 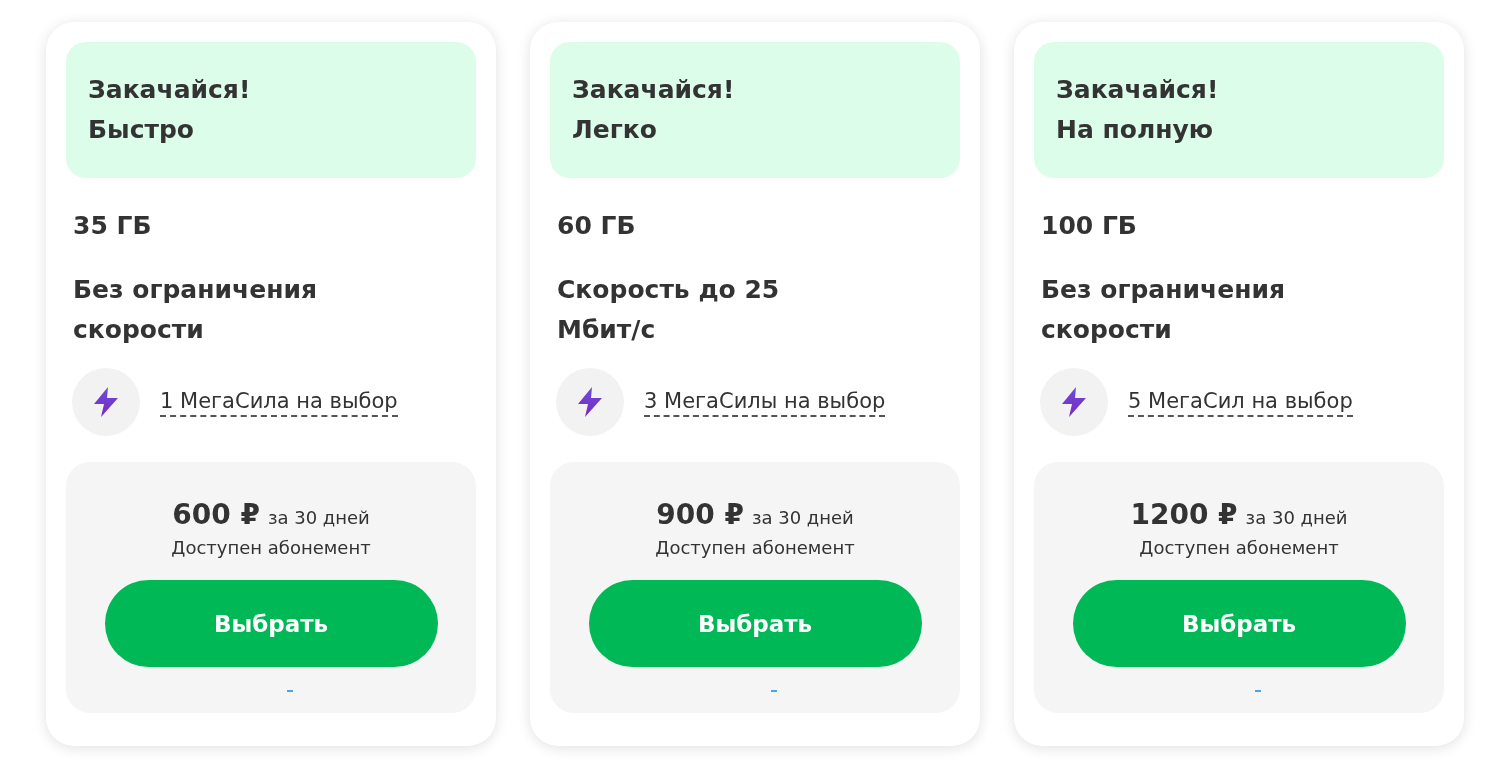 What do you see at coordinates (1135, 130) in the screenshot?
I see `plan-subtitle: На полную` at bounding box center [1135, 130].